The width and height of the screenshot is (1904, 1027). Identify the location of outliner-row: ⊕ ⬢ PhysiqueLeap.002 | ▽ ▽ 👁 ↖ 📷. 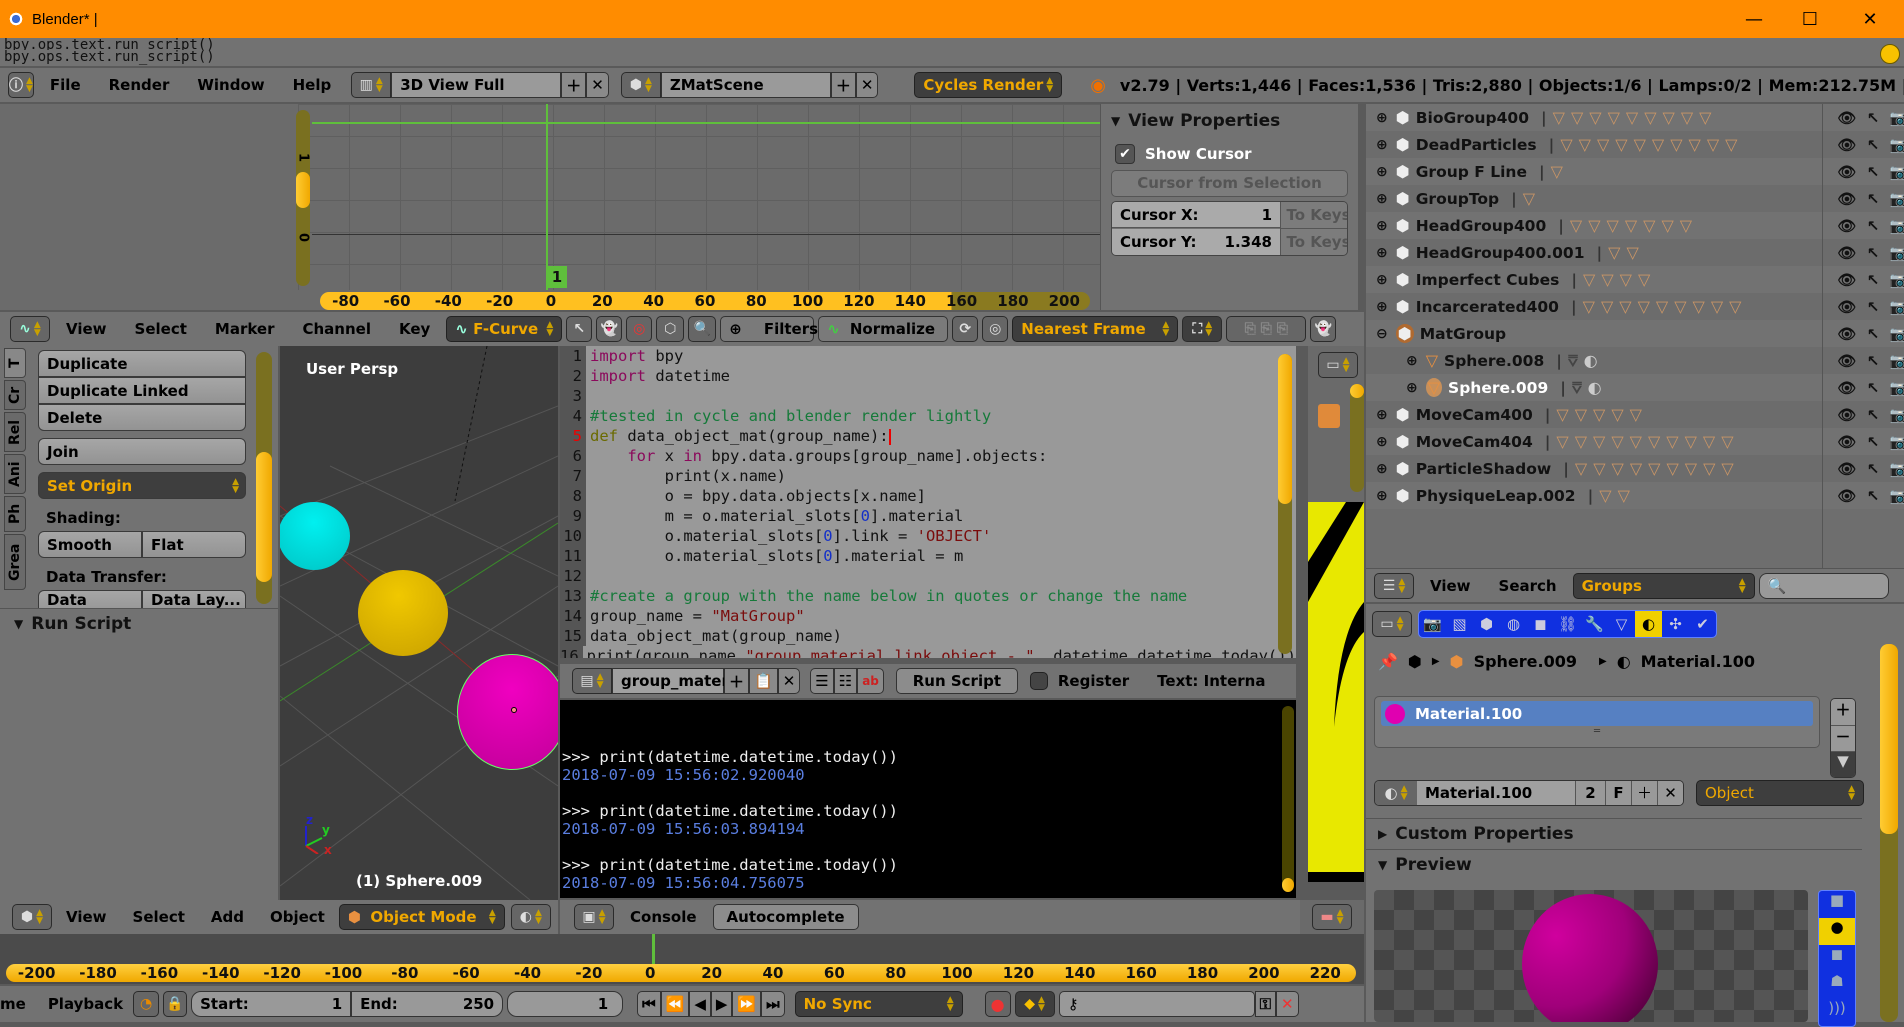
(1635, 495).